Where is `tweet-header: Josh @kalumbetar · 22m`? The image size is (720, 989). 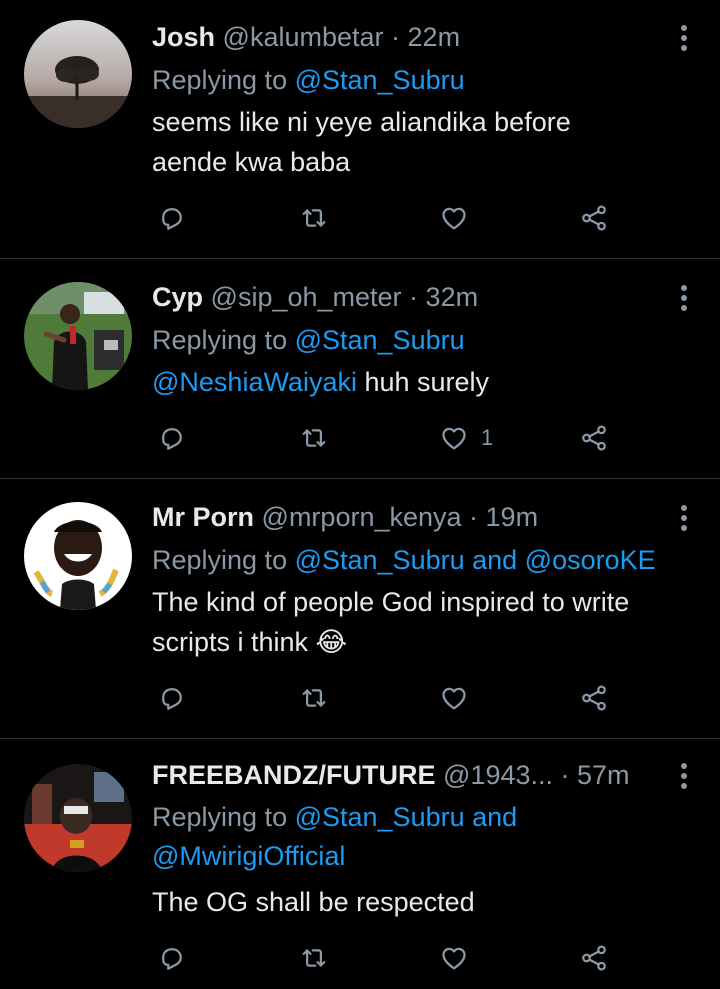
tweet-header: Josh @kalumbetar · 22m is located at coordinates (306, 37).